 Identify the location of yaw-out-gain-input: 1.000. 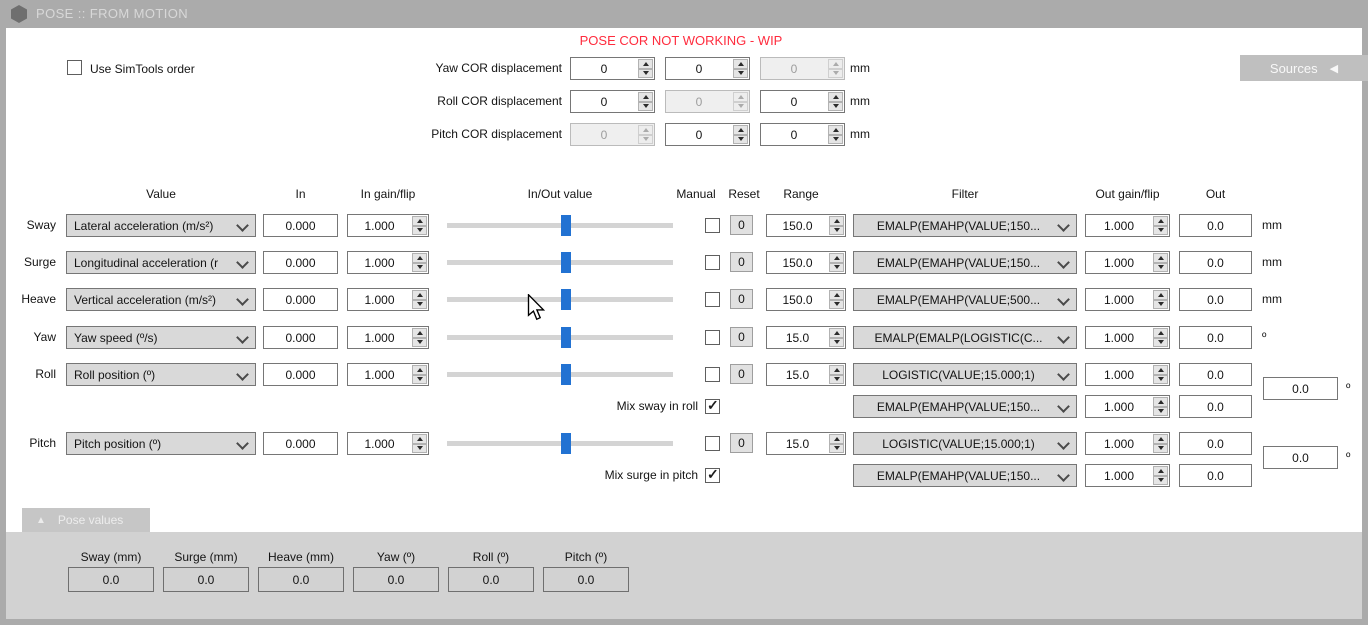
(1127, 337).